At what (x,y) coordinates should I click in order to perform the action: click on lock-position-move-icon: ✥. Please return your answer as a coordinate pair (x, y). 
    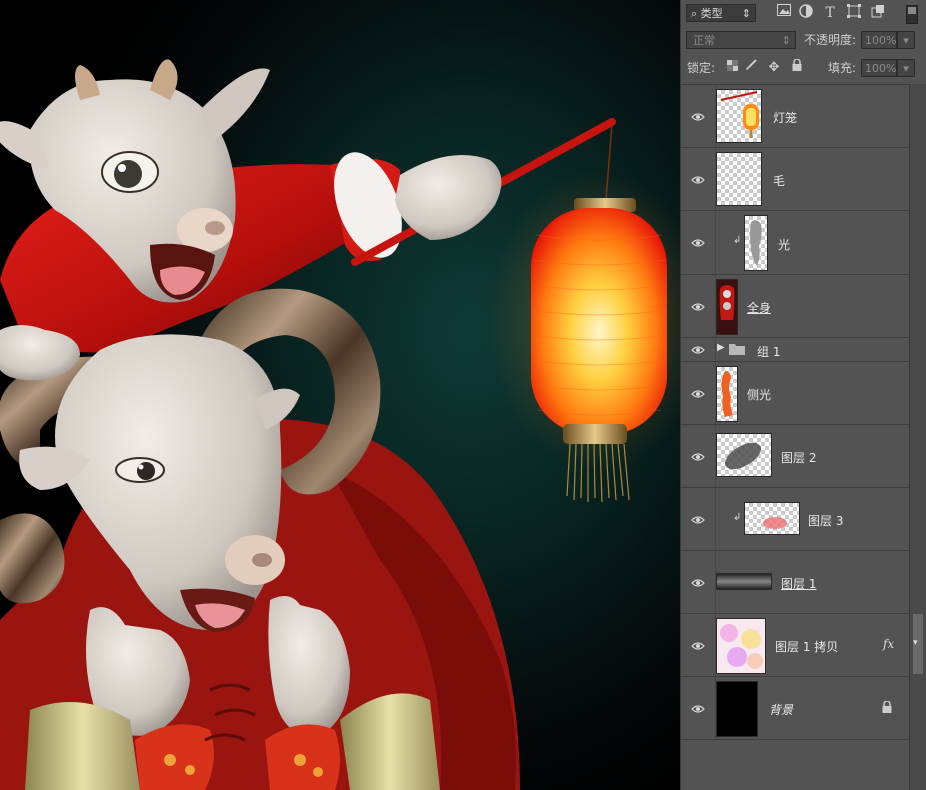
    Looking at the image, I should click on (774, 68).